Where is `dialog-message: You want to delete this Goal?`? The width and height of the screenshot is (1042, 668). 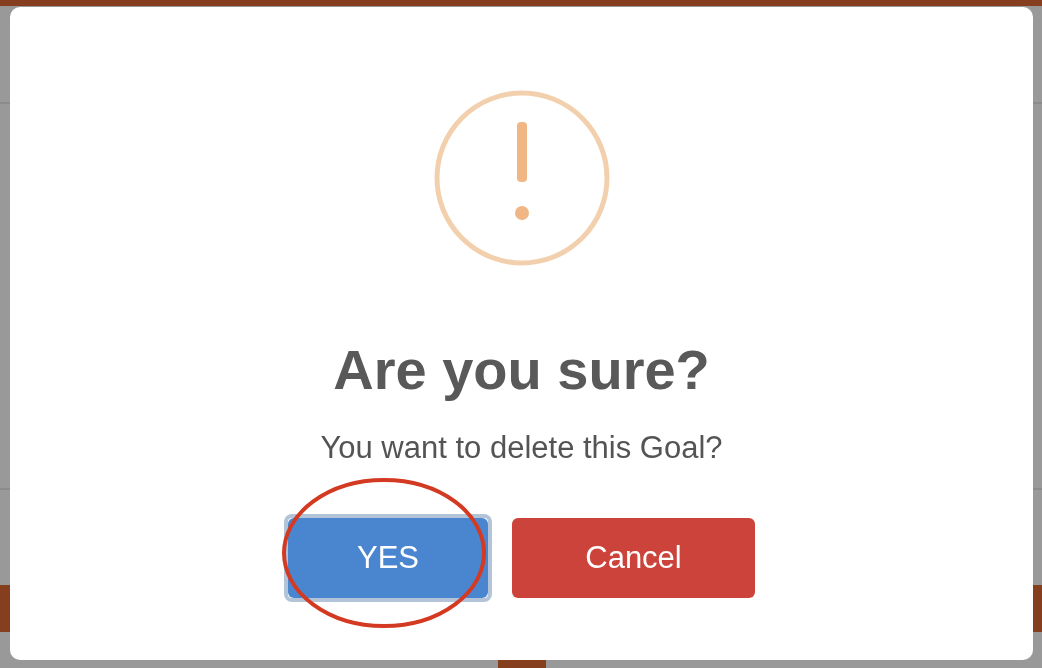
dialog-message: You want to delete this Goal? is located at coordinates (521, 448).